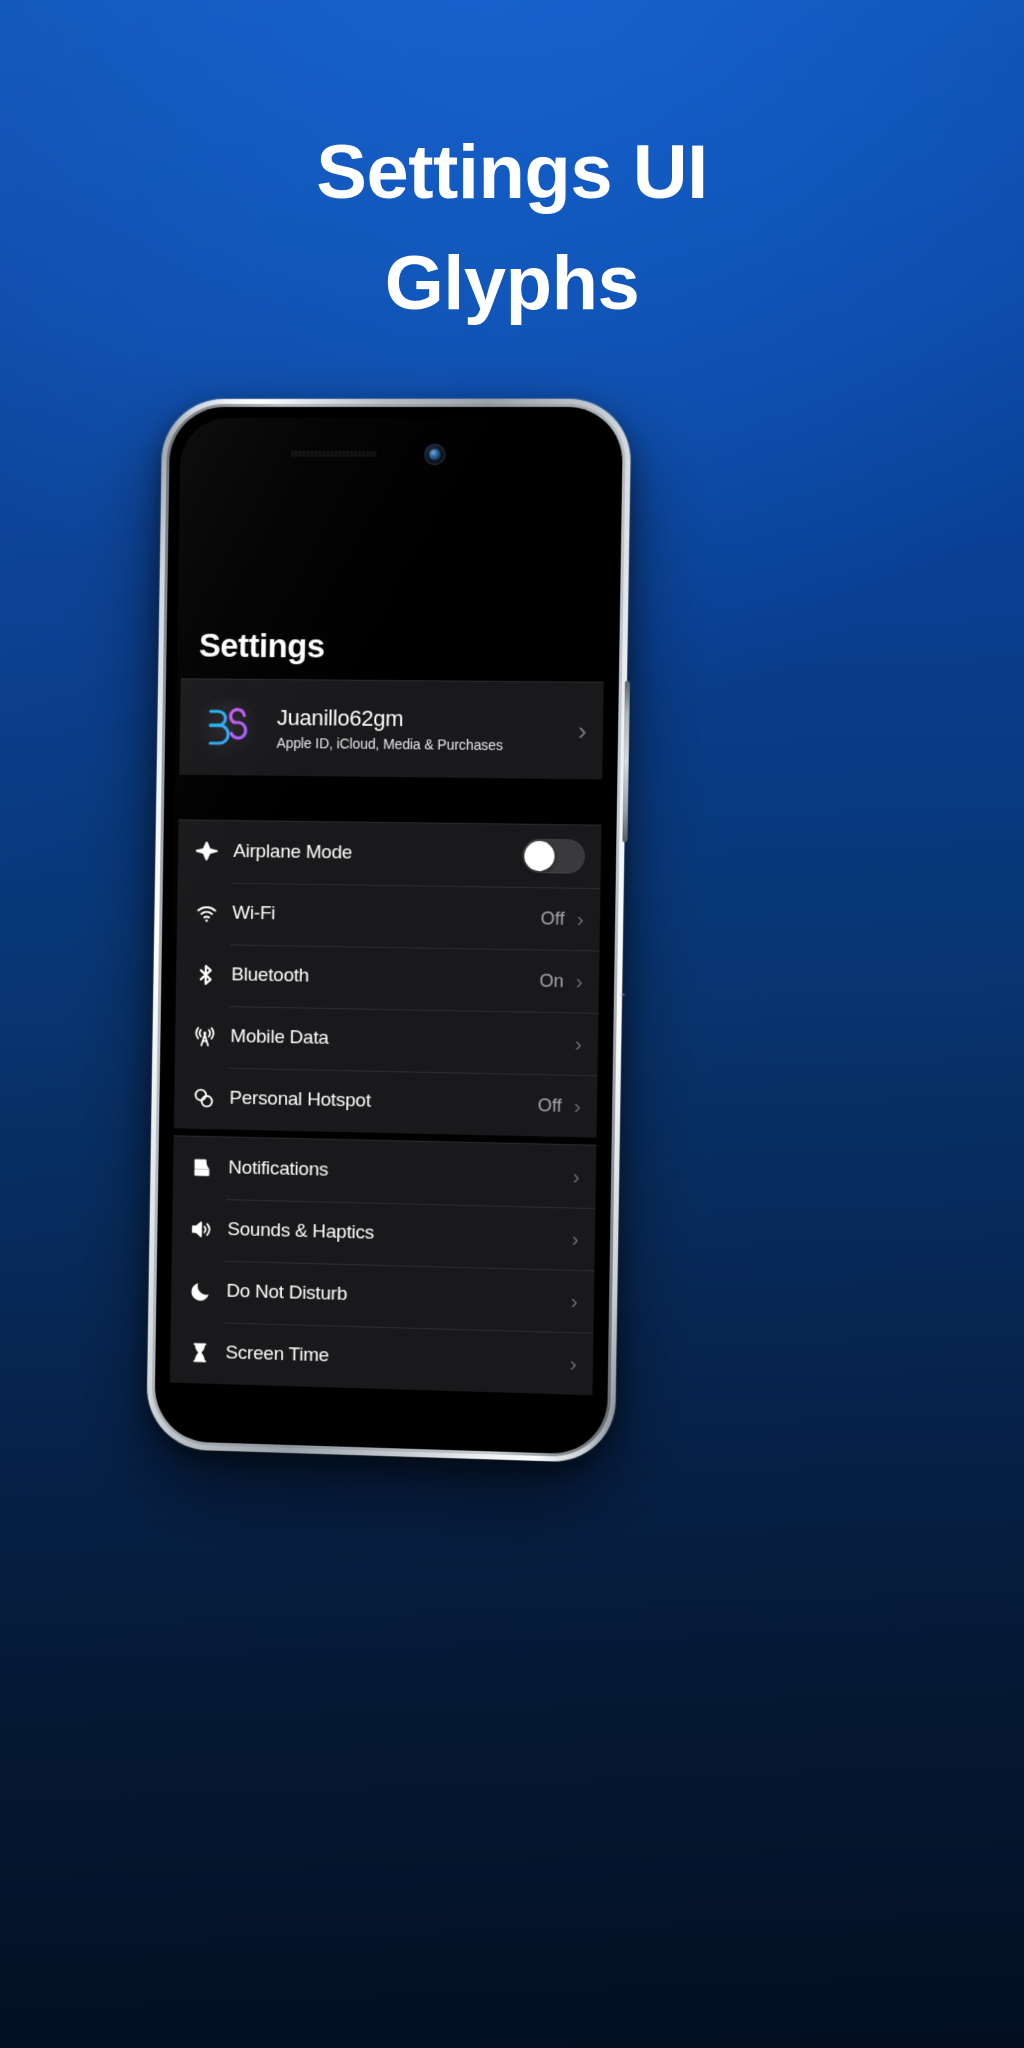  I want to click on row-label: Screen Time, so click(277, 1354).